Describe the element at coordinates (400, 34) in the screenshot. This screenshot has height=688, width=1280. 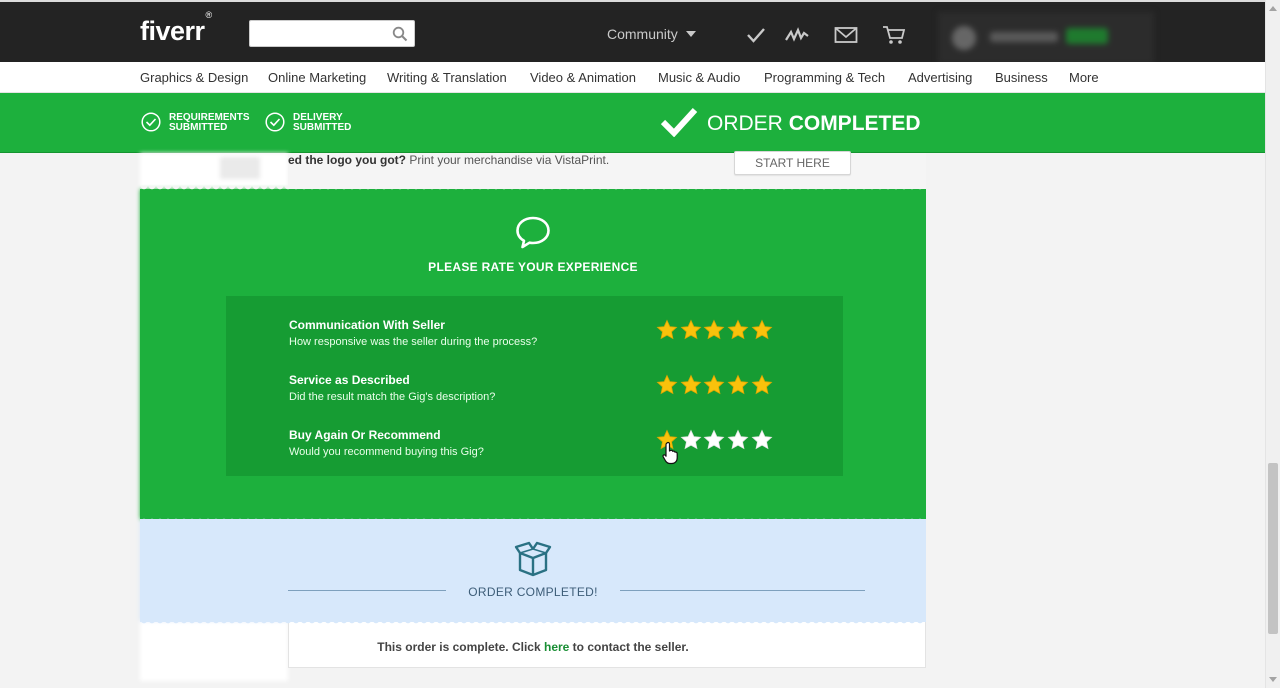
I see `search-icon` at that location.